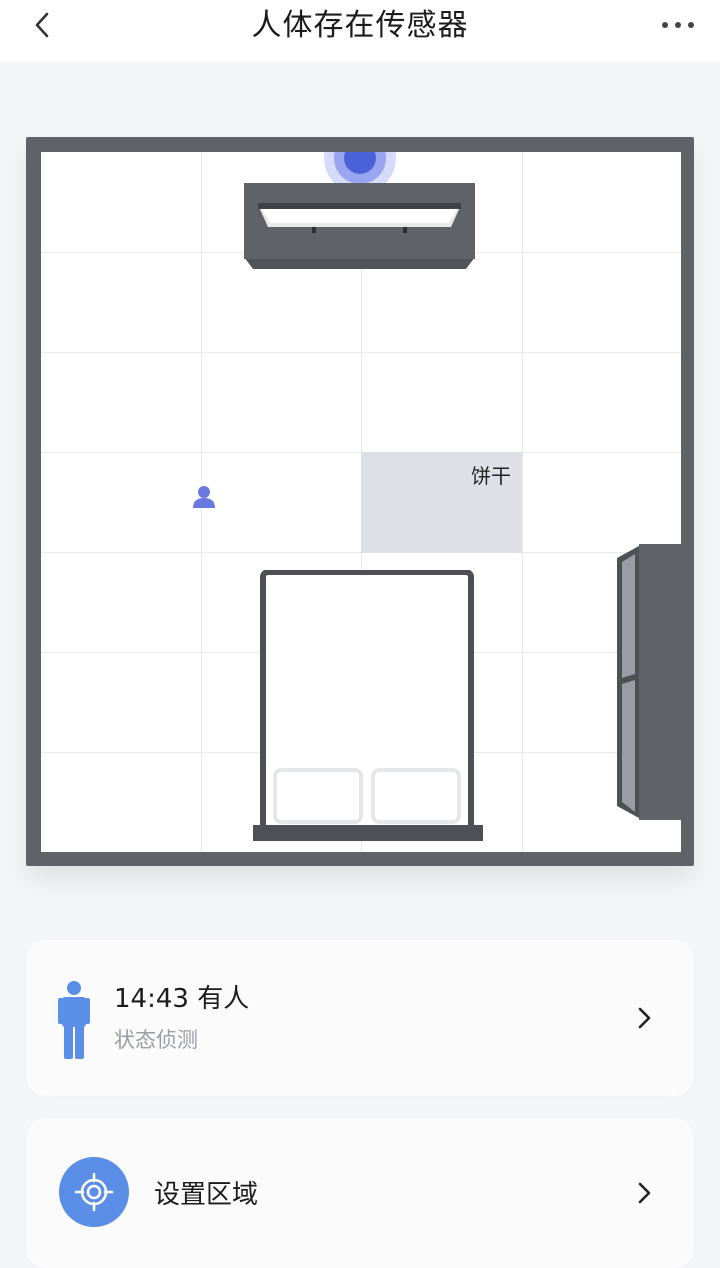 The height and width of the screenshot is (1268, 720). What do you see at coordinates (360, 1193) in the screenshot?
I see `set-area-card: 设置区域` at bounding box center [360, 1193].